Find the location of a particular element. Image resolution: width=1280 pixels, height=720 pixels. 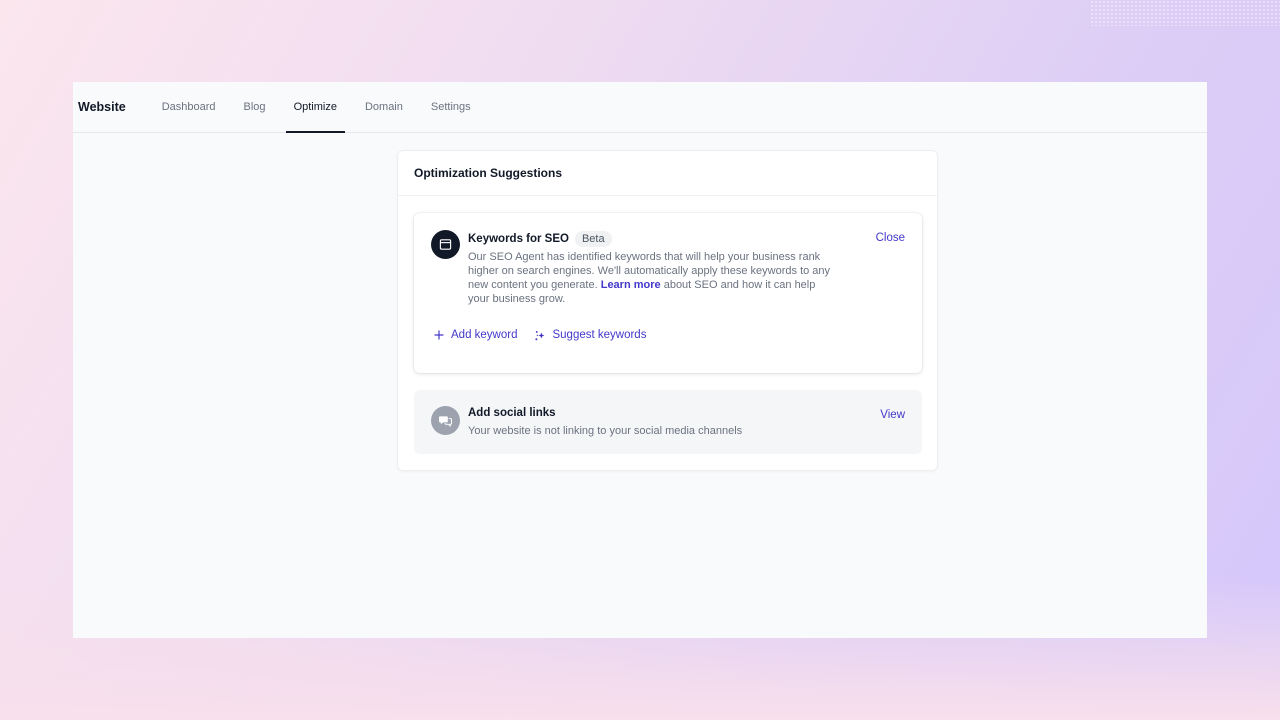

seo-card-actions: Add keyword Suggest keywords is located at coordinates (539, 335).